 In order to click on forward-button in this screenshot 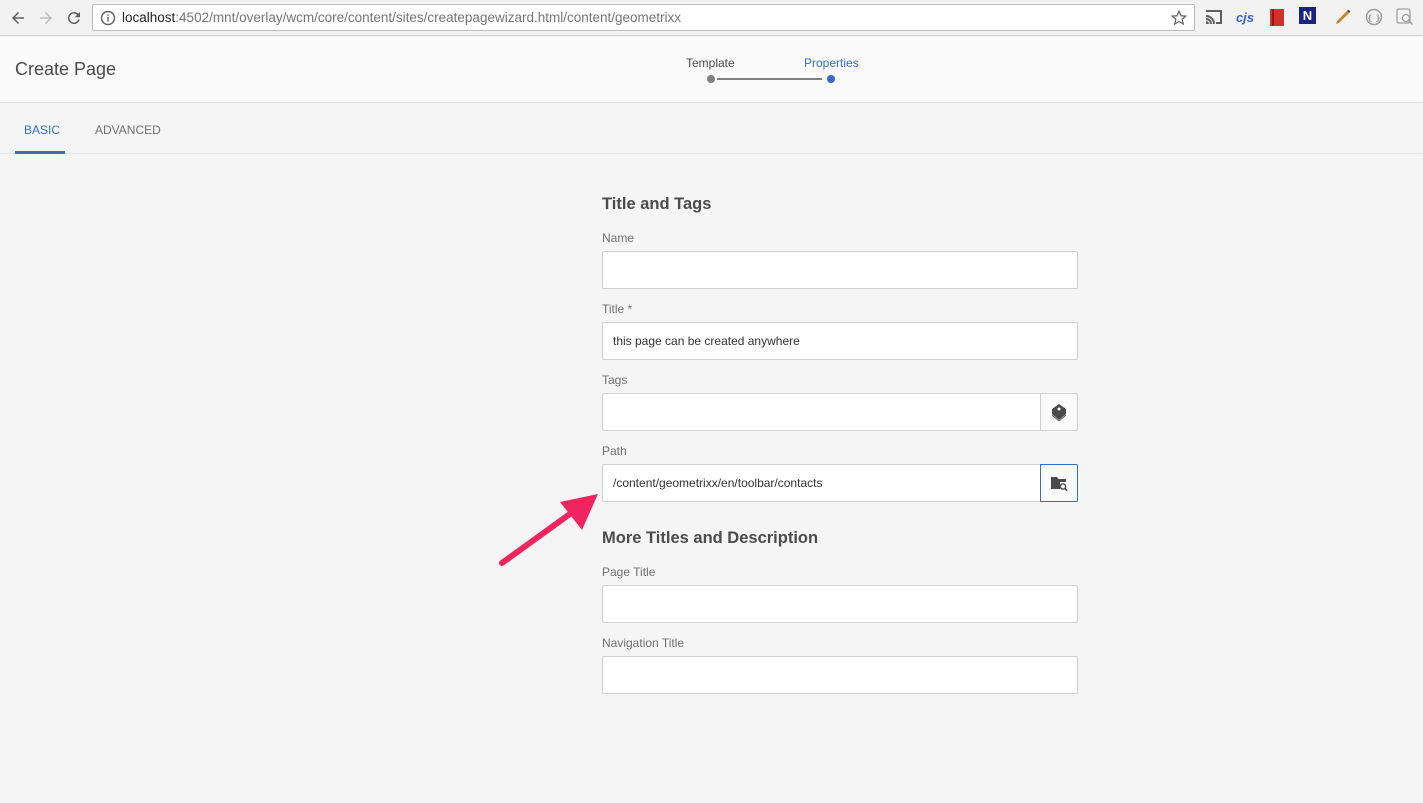, I will do `click(46, 18)`.